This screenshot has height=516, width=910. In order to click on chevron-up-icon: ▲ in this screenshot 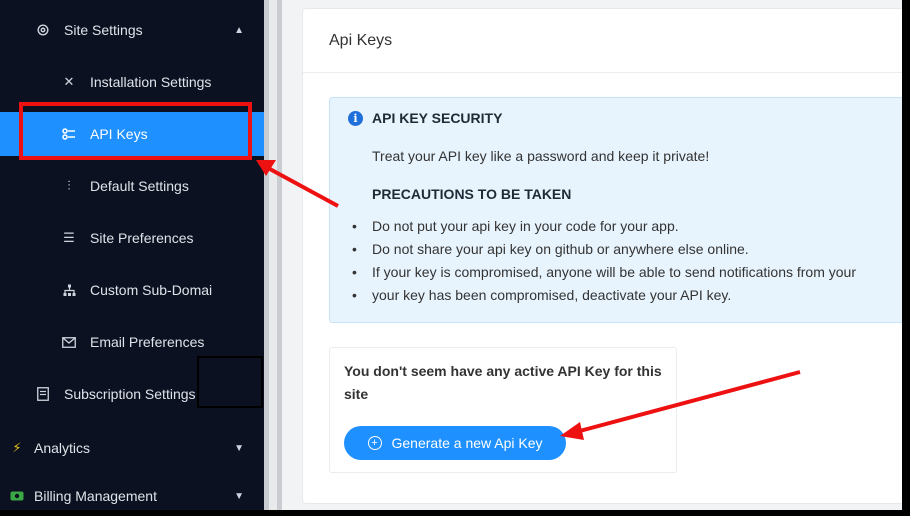, I will do `click(239, 30)`.